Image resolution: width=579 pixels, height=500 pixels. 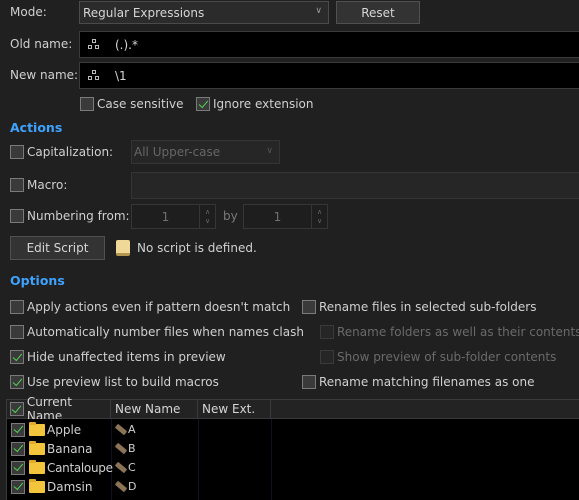 I want to click on by-label: by, so click(x=230, y=216).